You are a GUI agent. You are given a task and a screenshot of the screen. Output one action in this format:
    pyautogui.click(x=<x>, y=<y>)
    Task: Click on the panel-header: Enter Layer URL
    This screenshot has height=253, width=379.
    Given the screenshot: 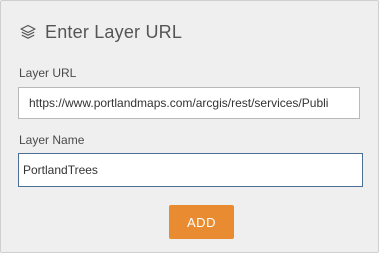 What is the action you would take?
    pyautogui.click(x=100, y=32)
    